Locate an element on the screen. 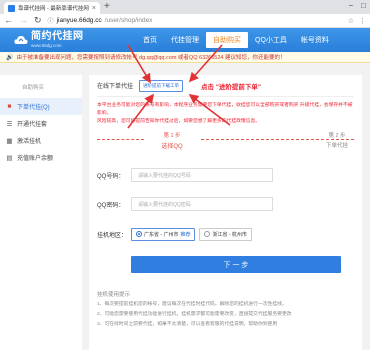 Image resolution: width=370 pixels, height=350 pixels. sidebar-item-recharge: ▤ 充值账户余额 is located at coordinates (41, 157).